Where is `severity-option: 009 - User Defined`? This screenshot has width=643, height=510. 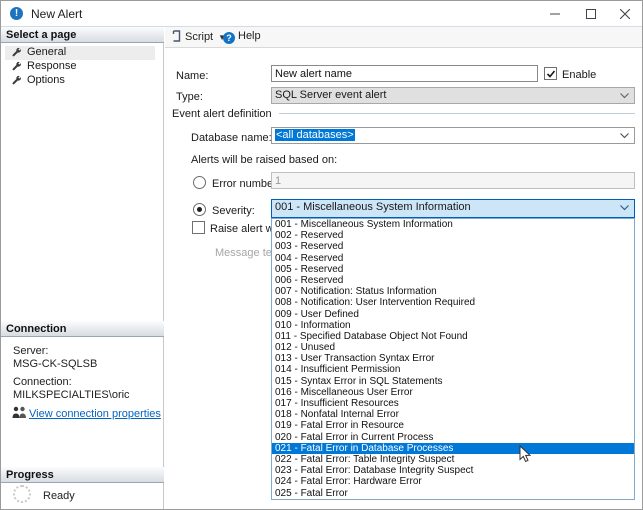
severity-option: 009 - User Defined is located at coordinates (453, 314).